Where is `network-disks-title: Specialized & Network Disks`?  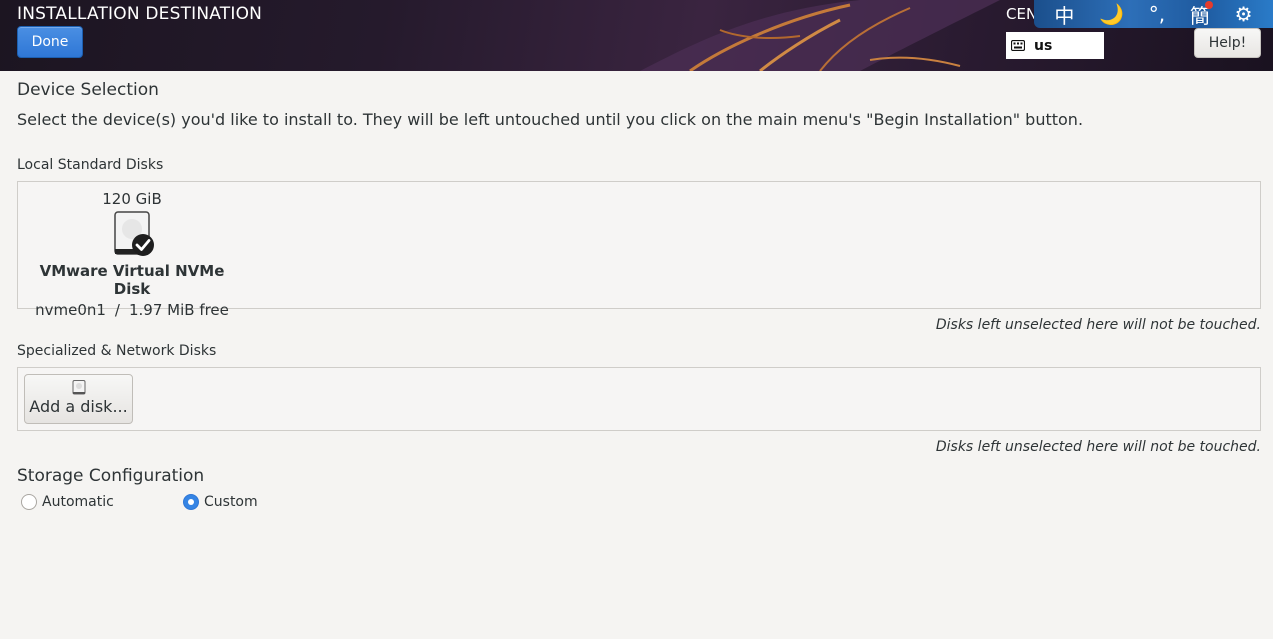
network-disks-title: Specialized & Network Disks is located at coordinates (117, 351).